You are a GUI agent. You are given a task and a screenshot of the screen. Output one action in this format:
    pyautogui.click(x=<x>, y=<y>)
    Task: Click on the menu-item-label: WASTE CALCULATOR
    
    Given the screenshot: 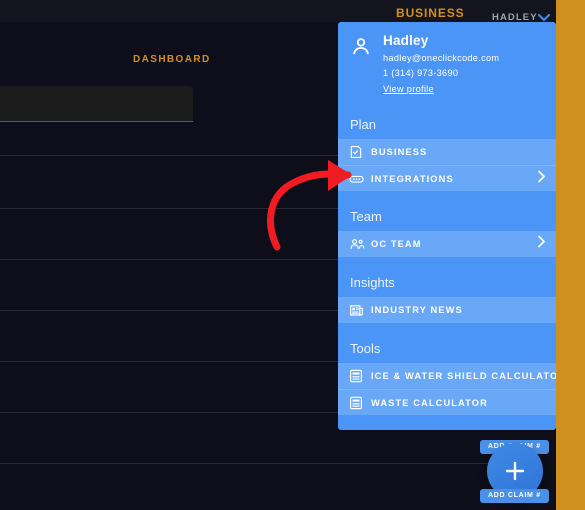 What is the action you would take?
    pyautogui.click(x=429, y=402)
    